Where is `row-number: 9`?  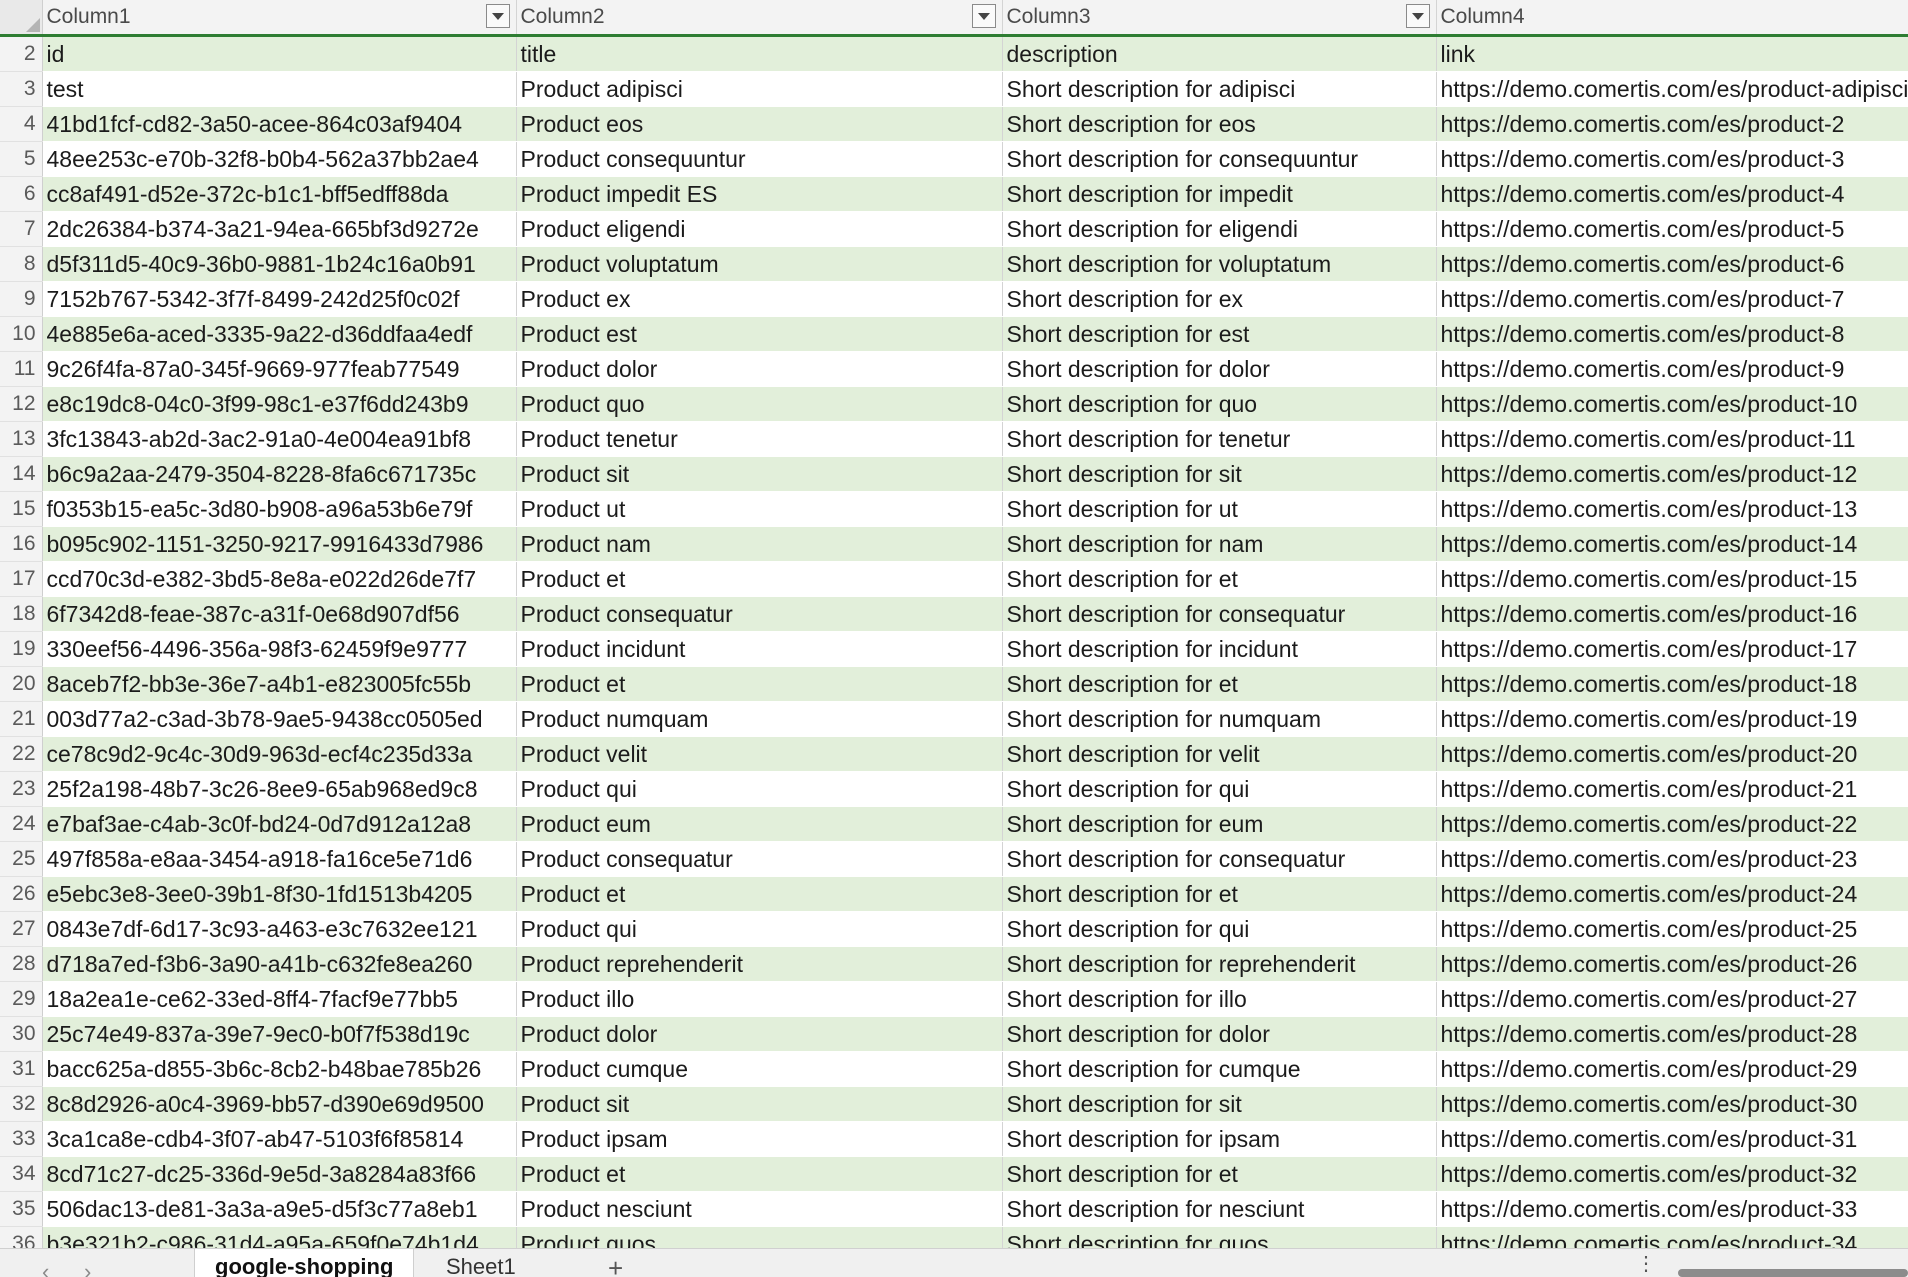
row-number: 9 is located at coordinates (21, 299).